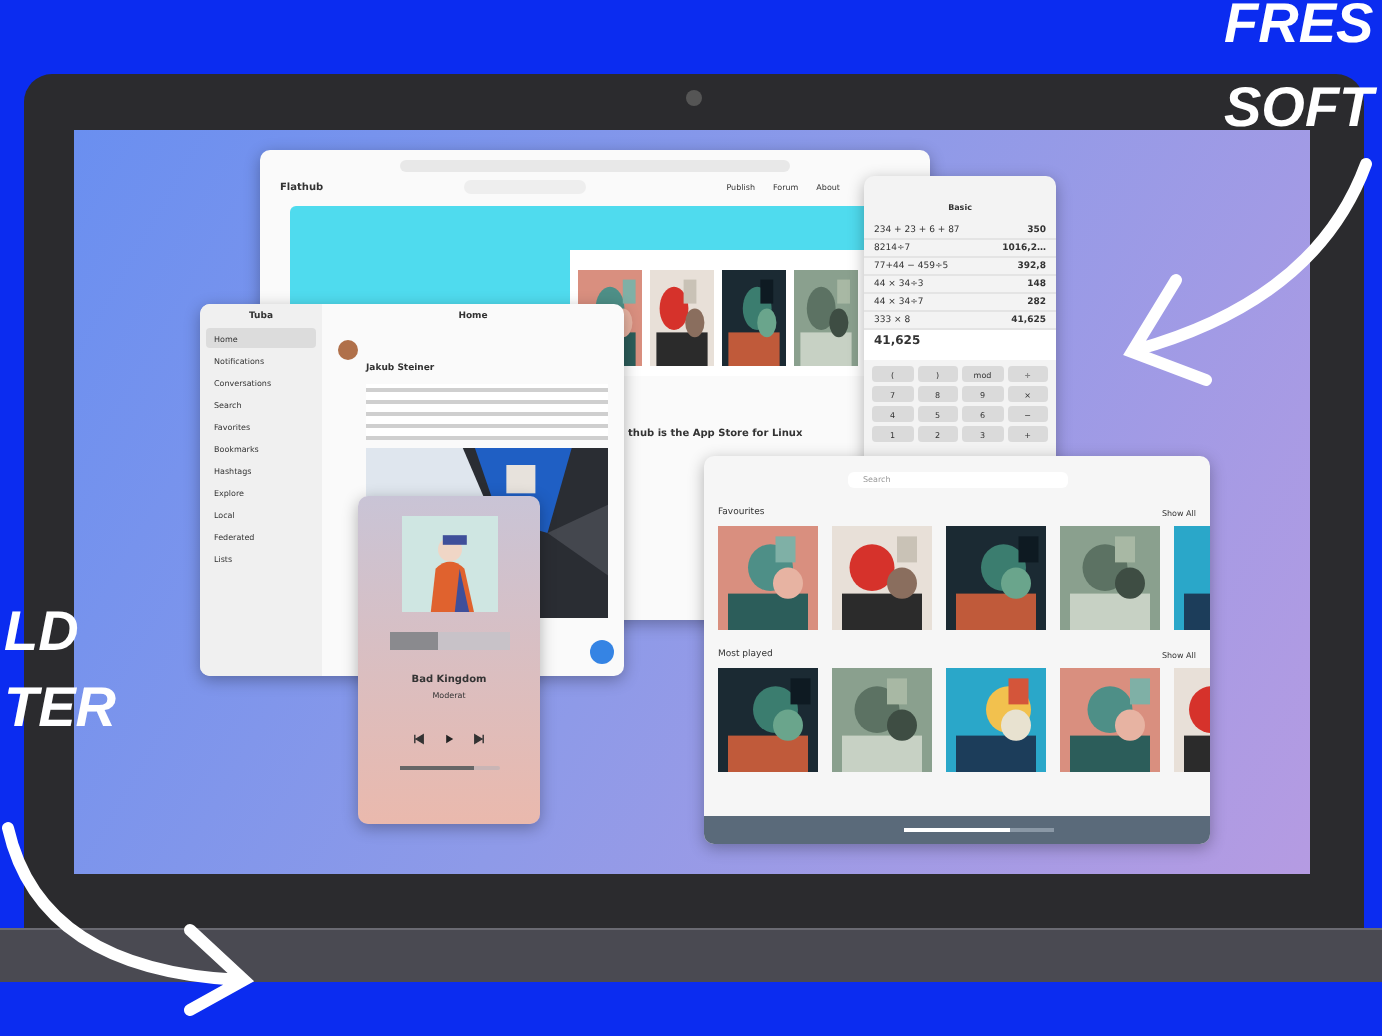 The image size is (1382, 1036). I want to click on avatar-icon, so click(348, 350).